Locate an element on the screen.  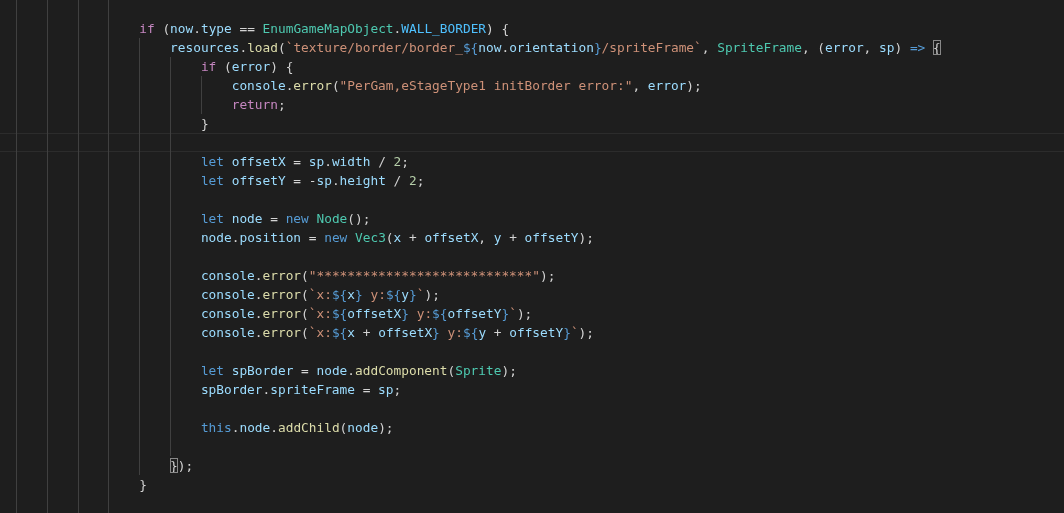
code-line: if (now.type == EnumGameMapObject.WALL_BORDER) { is located at coordinates (324, 29).